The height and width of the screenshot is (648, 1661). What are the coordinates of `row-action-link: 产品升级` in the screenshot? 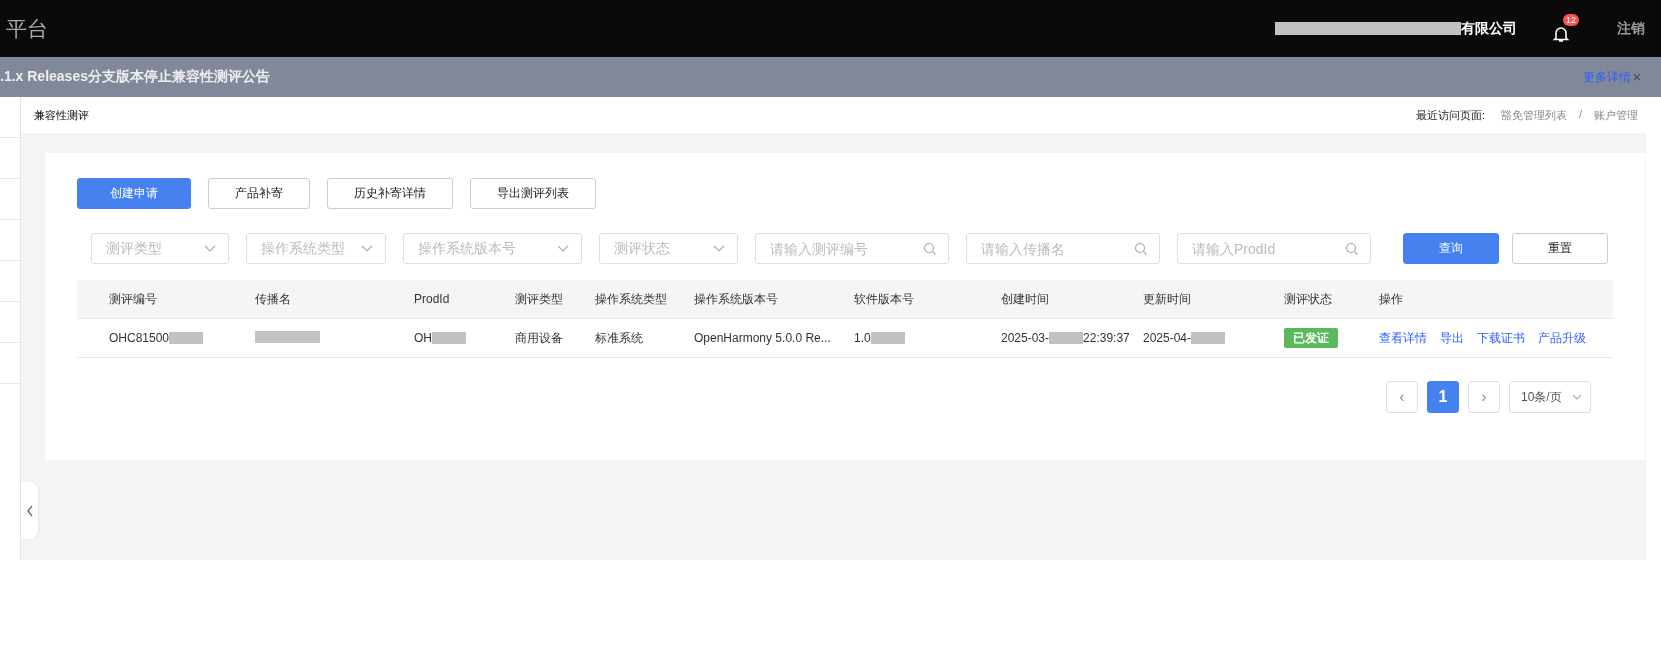 It's located at (1562, 338).